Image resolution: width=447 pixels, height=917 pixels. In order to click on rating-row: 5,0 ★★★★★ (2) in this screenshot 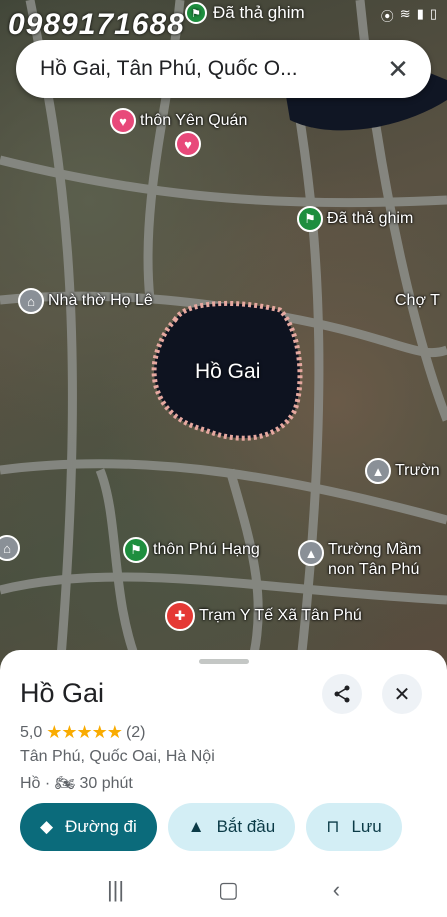, I will do `click(83, 732)`.